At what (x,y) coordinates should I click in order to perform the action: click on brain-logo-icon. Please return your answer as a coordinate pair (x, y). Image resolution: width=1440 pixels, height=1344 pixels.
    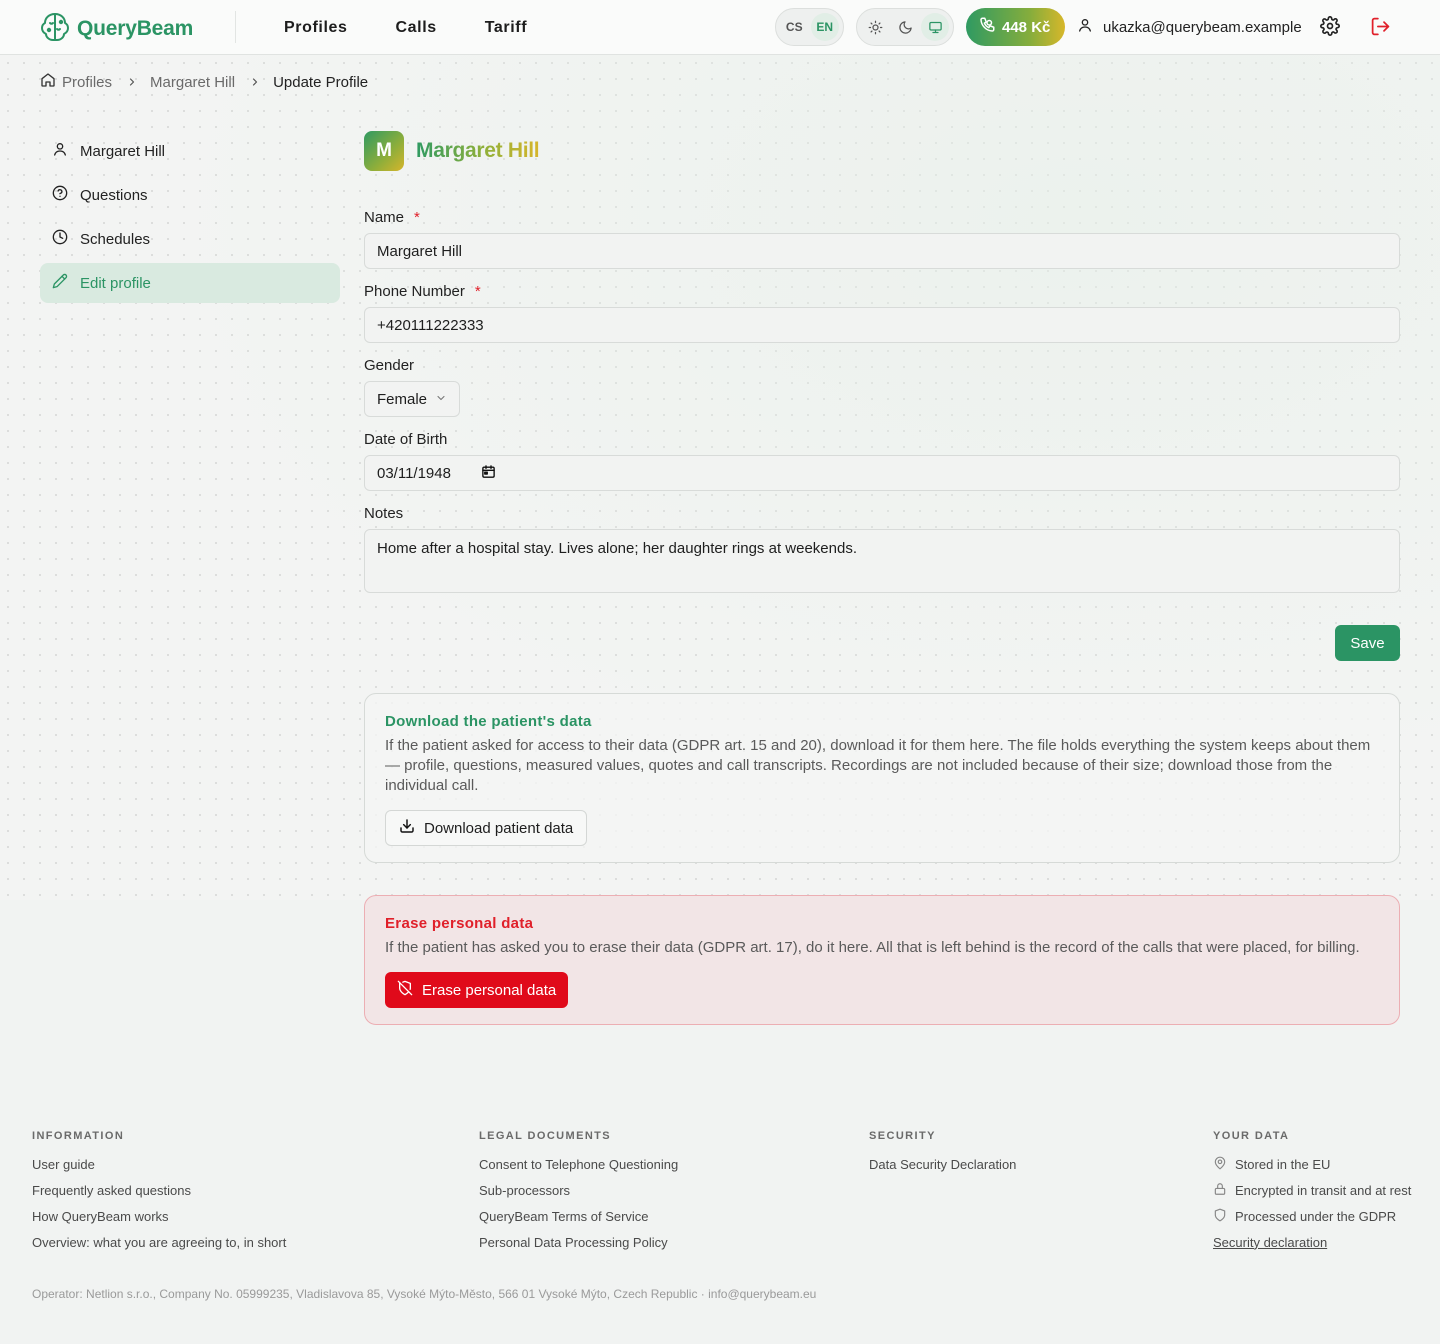
    Looking at the image, I should click on (55, 28).